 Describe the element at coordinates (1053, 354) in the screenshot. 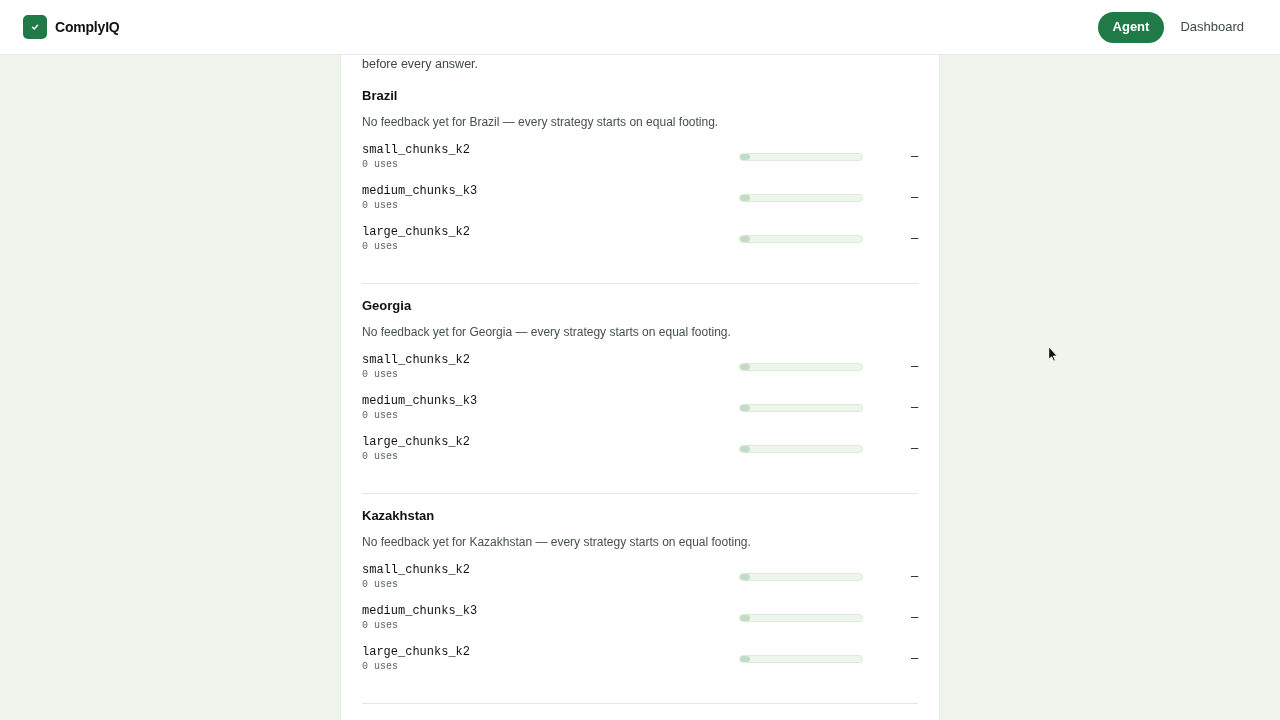

I see `mouse-pointer-icon` at that location.